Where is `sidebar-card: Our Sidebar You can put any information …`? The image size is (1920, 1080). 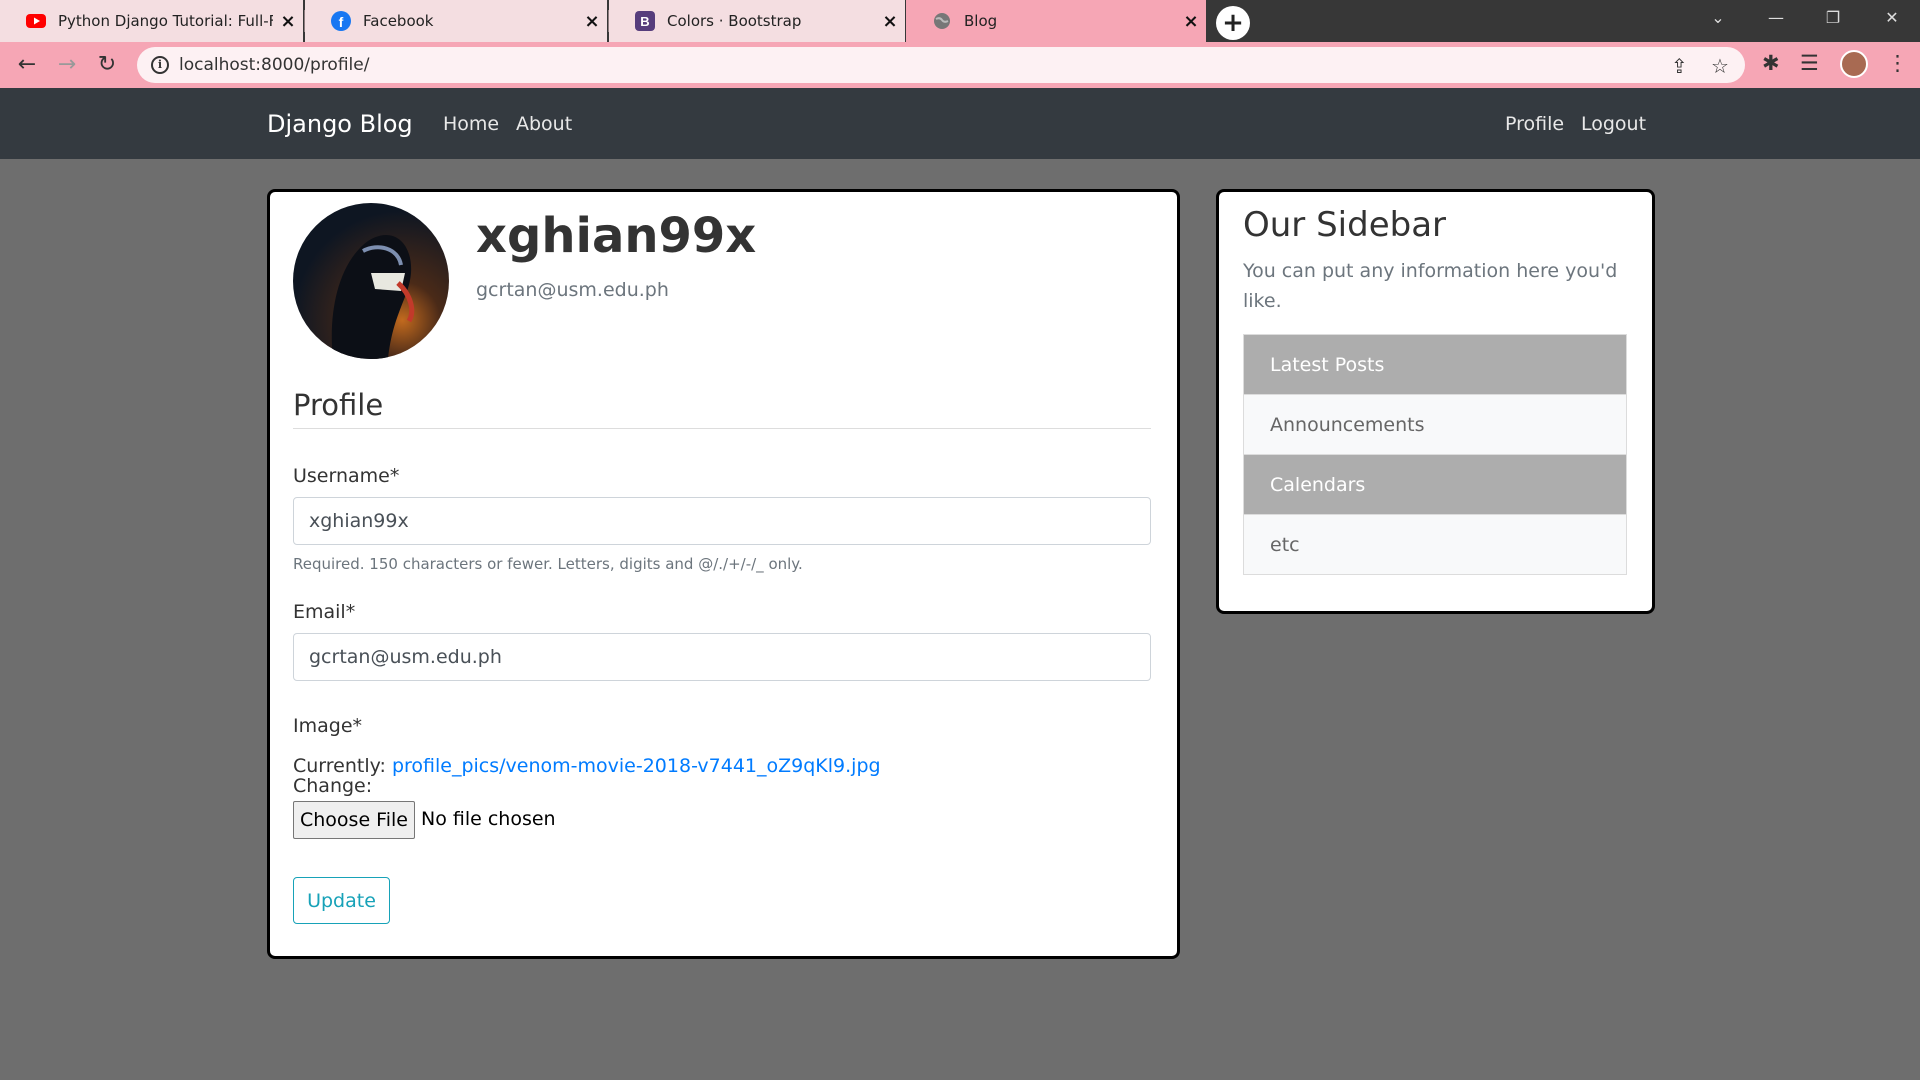 sidebar-card: Our Sidebar You can put any information … is located at coordinates (1435, 401).